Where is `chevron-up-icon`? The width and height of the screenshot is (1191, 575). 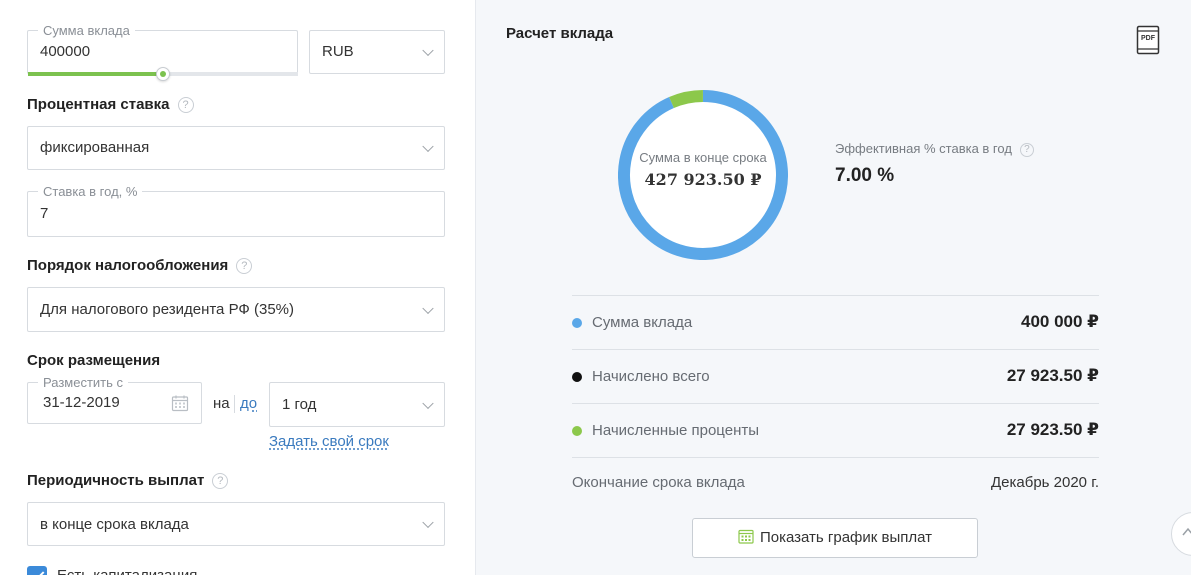 chevron-up-icon is located at coordinates (1186, 531).